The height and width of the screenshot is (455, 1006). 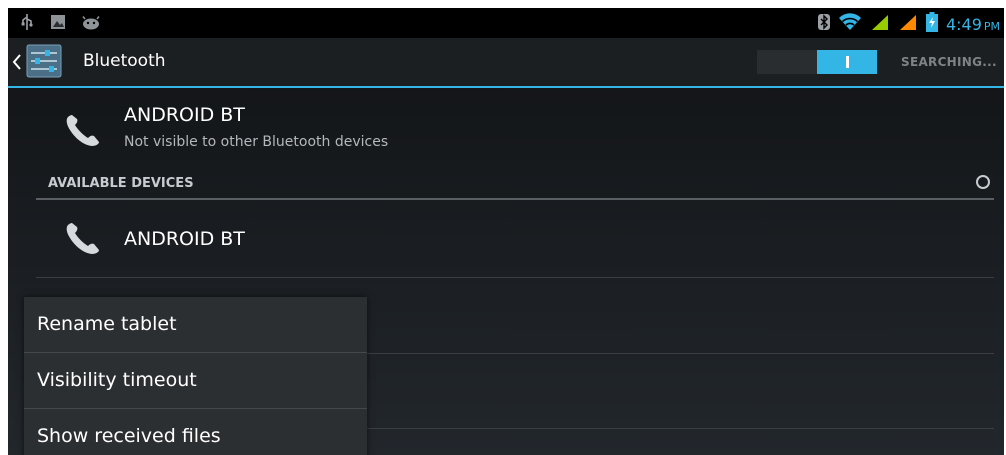 I want to click on signal-icon, so click(x=880, y=24).